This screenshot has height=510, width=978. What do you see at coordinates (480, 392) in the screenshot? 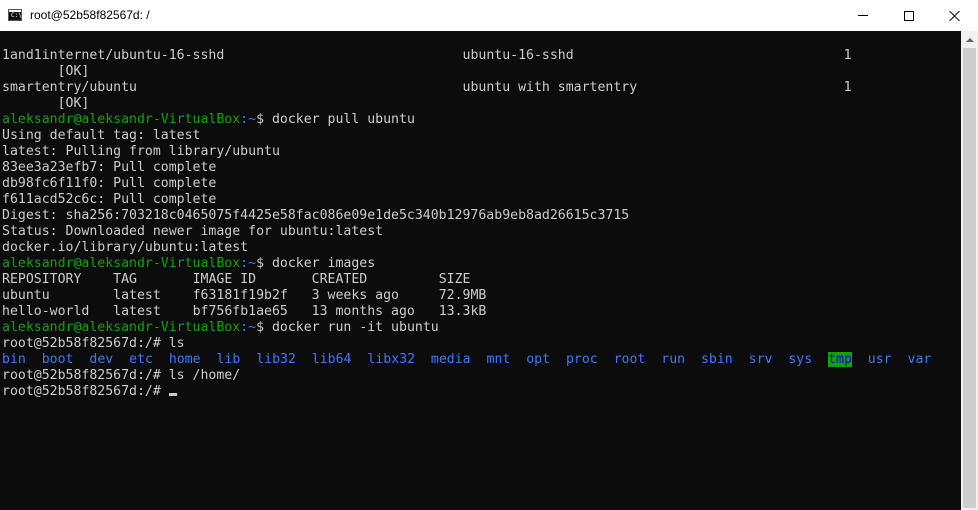
I see `root-prompt-line: root@52b58f82567d:/#` at bounding box center [480, 392].